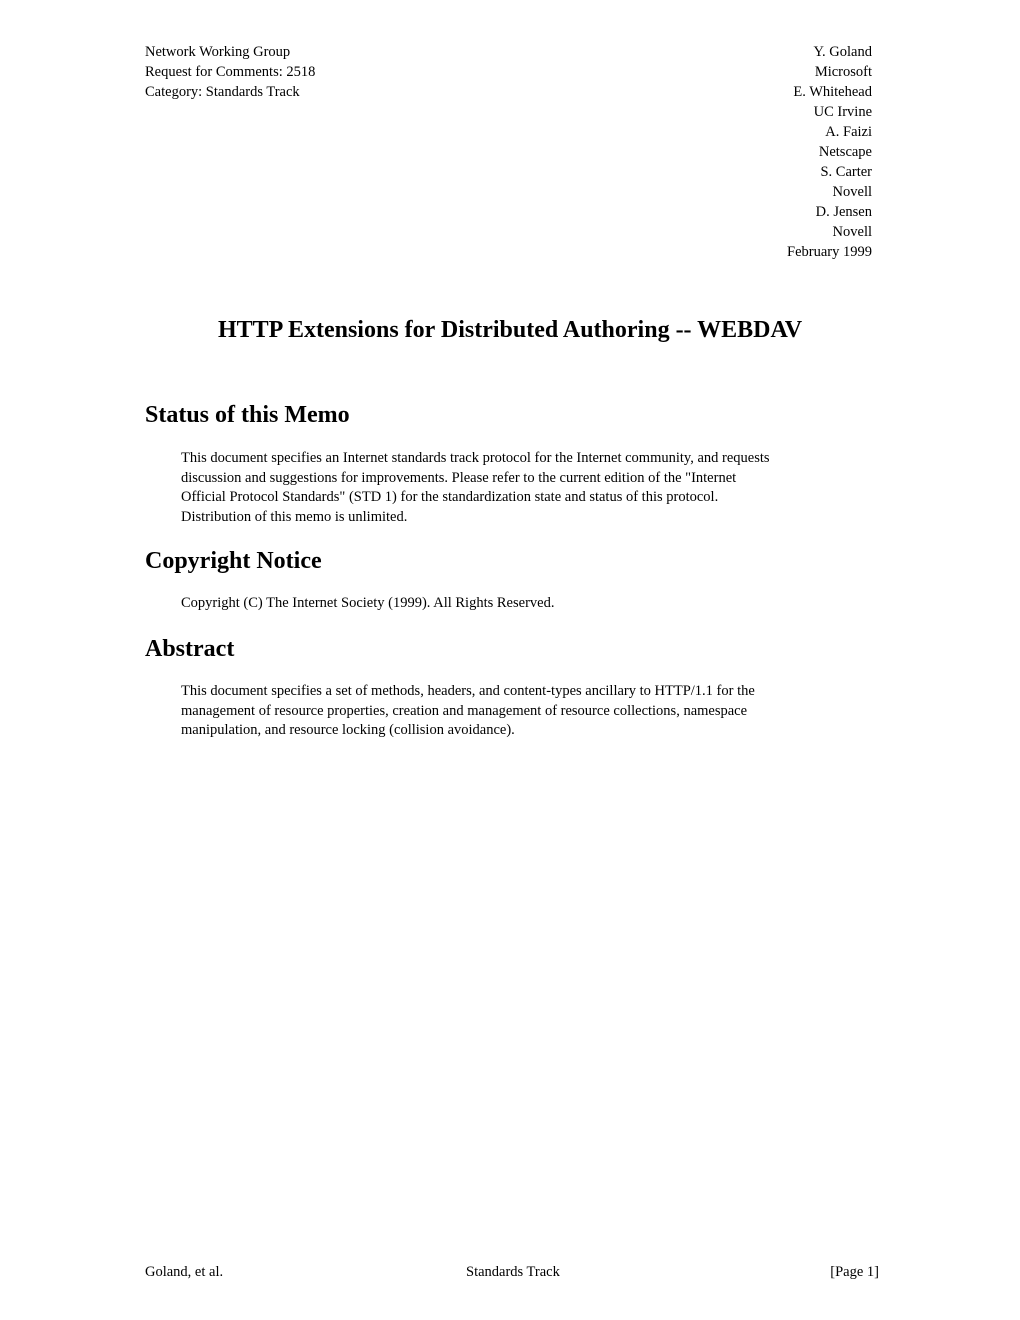 The image size is (1020, 1320). What do you see at coordinates (829, 252) in the screenshot?
I see `publication-date: February 1999` at bounding box center [829, 252].